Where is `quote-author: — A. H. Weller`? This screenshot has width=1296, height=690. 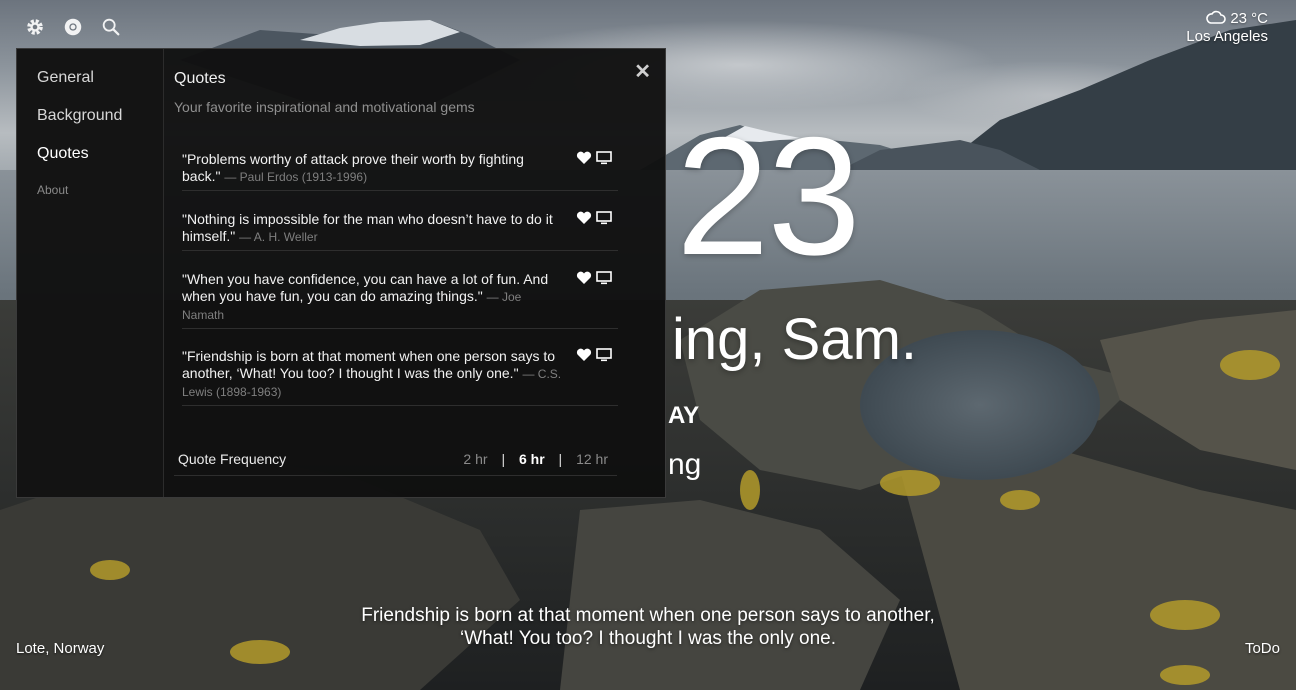 quote-author: — A. H. Weller is located at coordinates (278, 237).